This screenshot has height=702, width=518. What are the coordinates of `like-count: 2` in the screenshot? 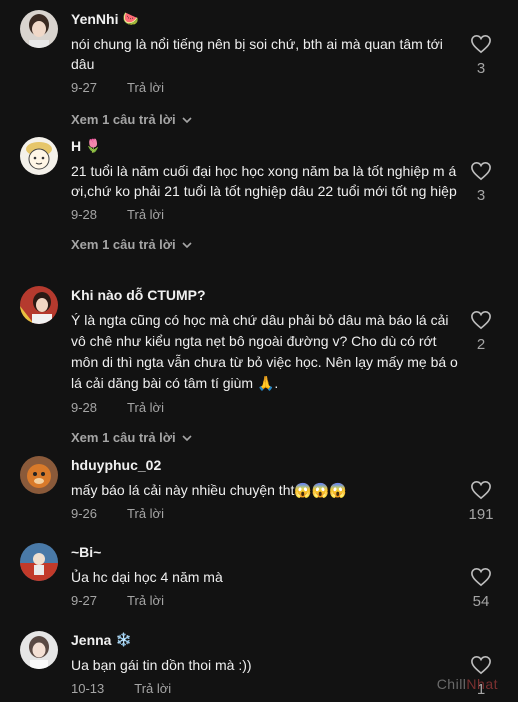 It's located at (481, 344).